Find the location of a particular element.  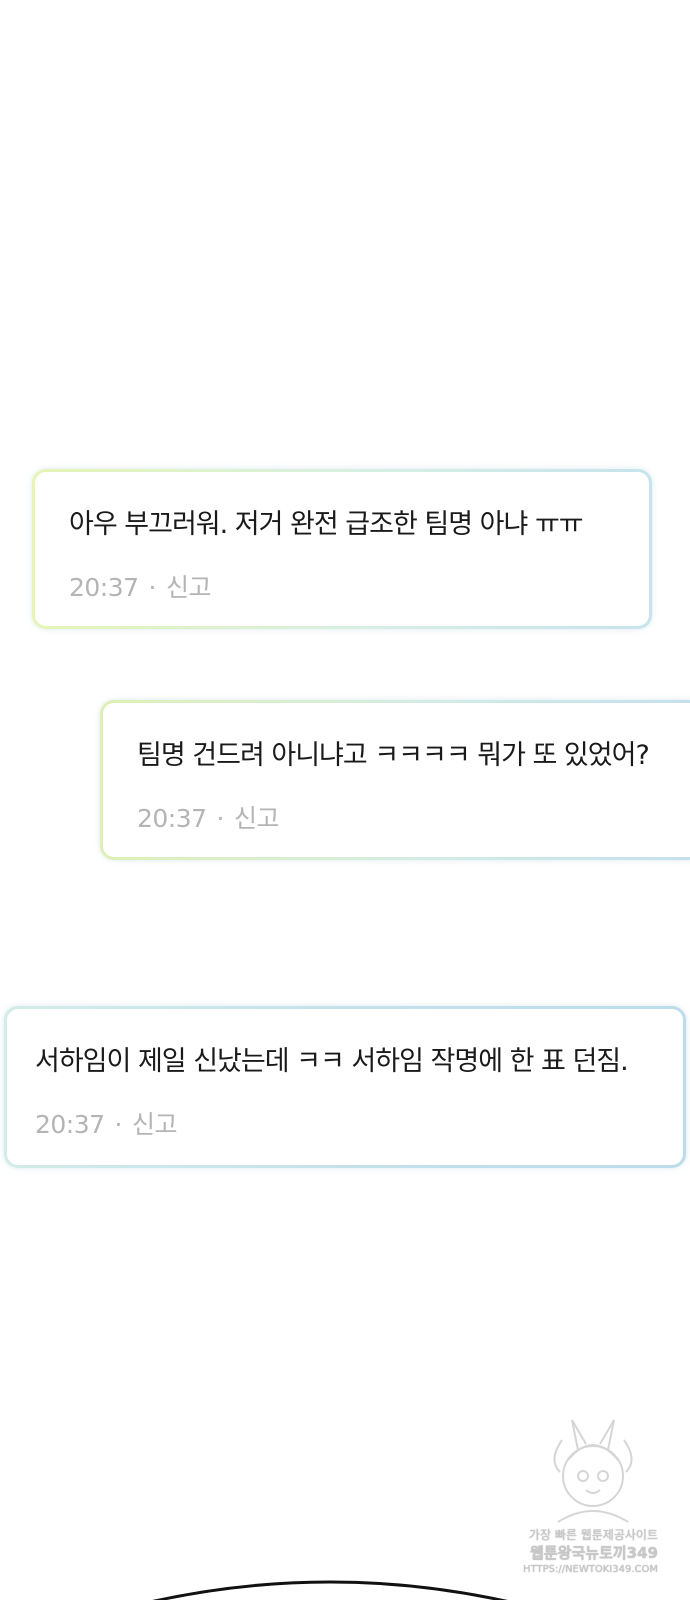

watermark-line-3: HTTPS://NEWTOKI349.COM is located at coordinates (590, 1569).